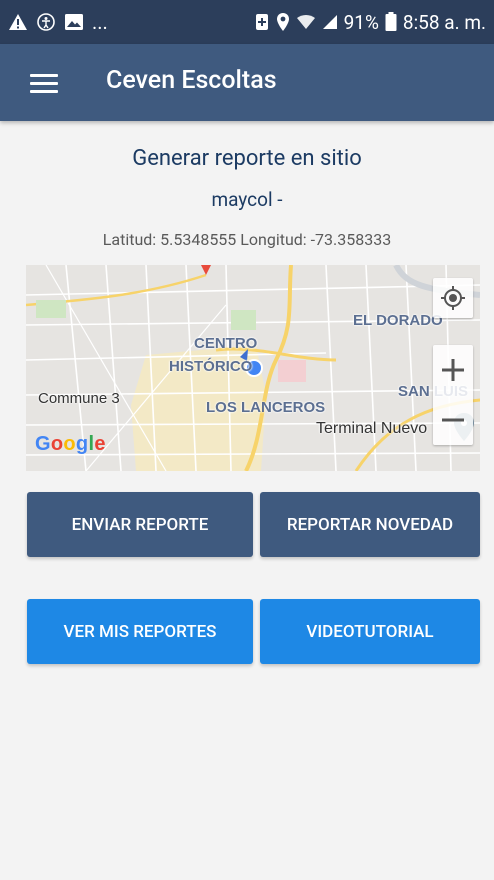  Describe the element at coordinates (372, 428) in the screenshot. I see `map-label-terminal: Terminal Nuevo` at that location.